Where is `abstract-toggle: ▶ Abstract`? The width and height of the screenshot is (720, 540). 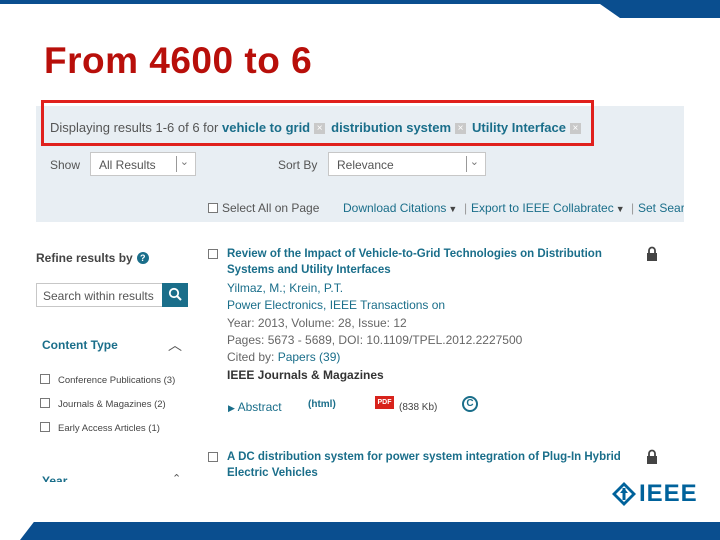
abstract-toggle: ▶ Abstract is located at coordinates (255, 407).